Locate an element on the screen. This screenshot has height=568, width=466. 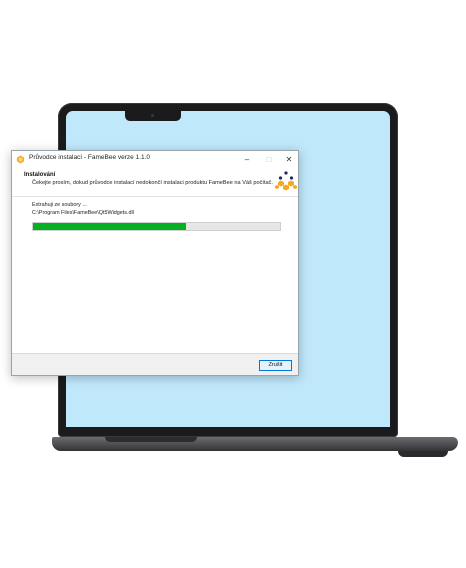
maximize-button: □ is located at coordinates (269, 159).